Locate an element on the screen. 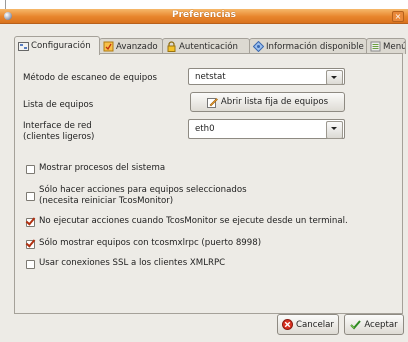  title-bar: Preferencias × is located at coordinates (204, 16).